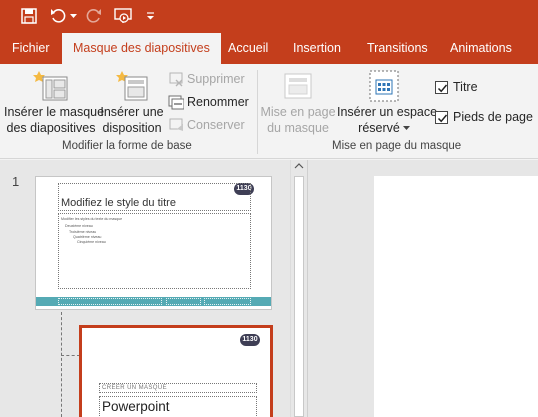 This screenshot has width=538, height=417. What do you see at coordinates (218, 102) in the screenshot?
I see `rename-label: Renommer` at bounding box center [218, 102].